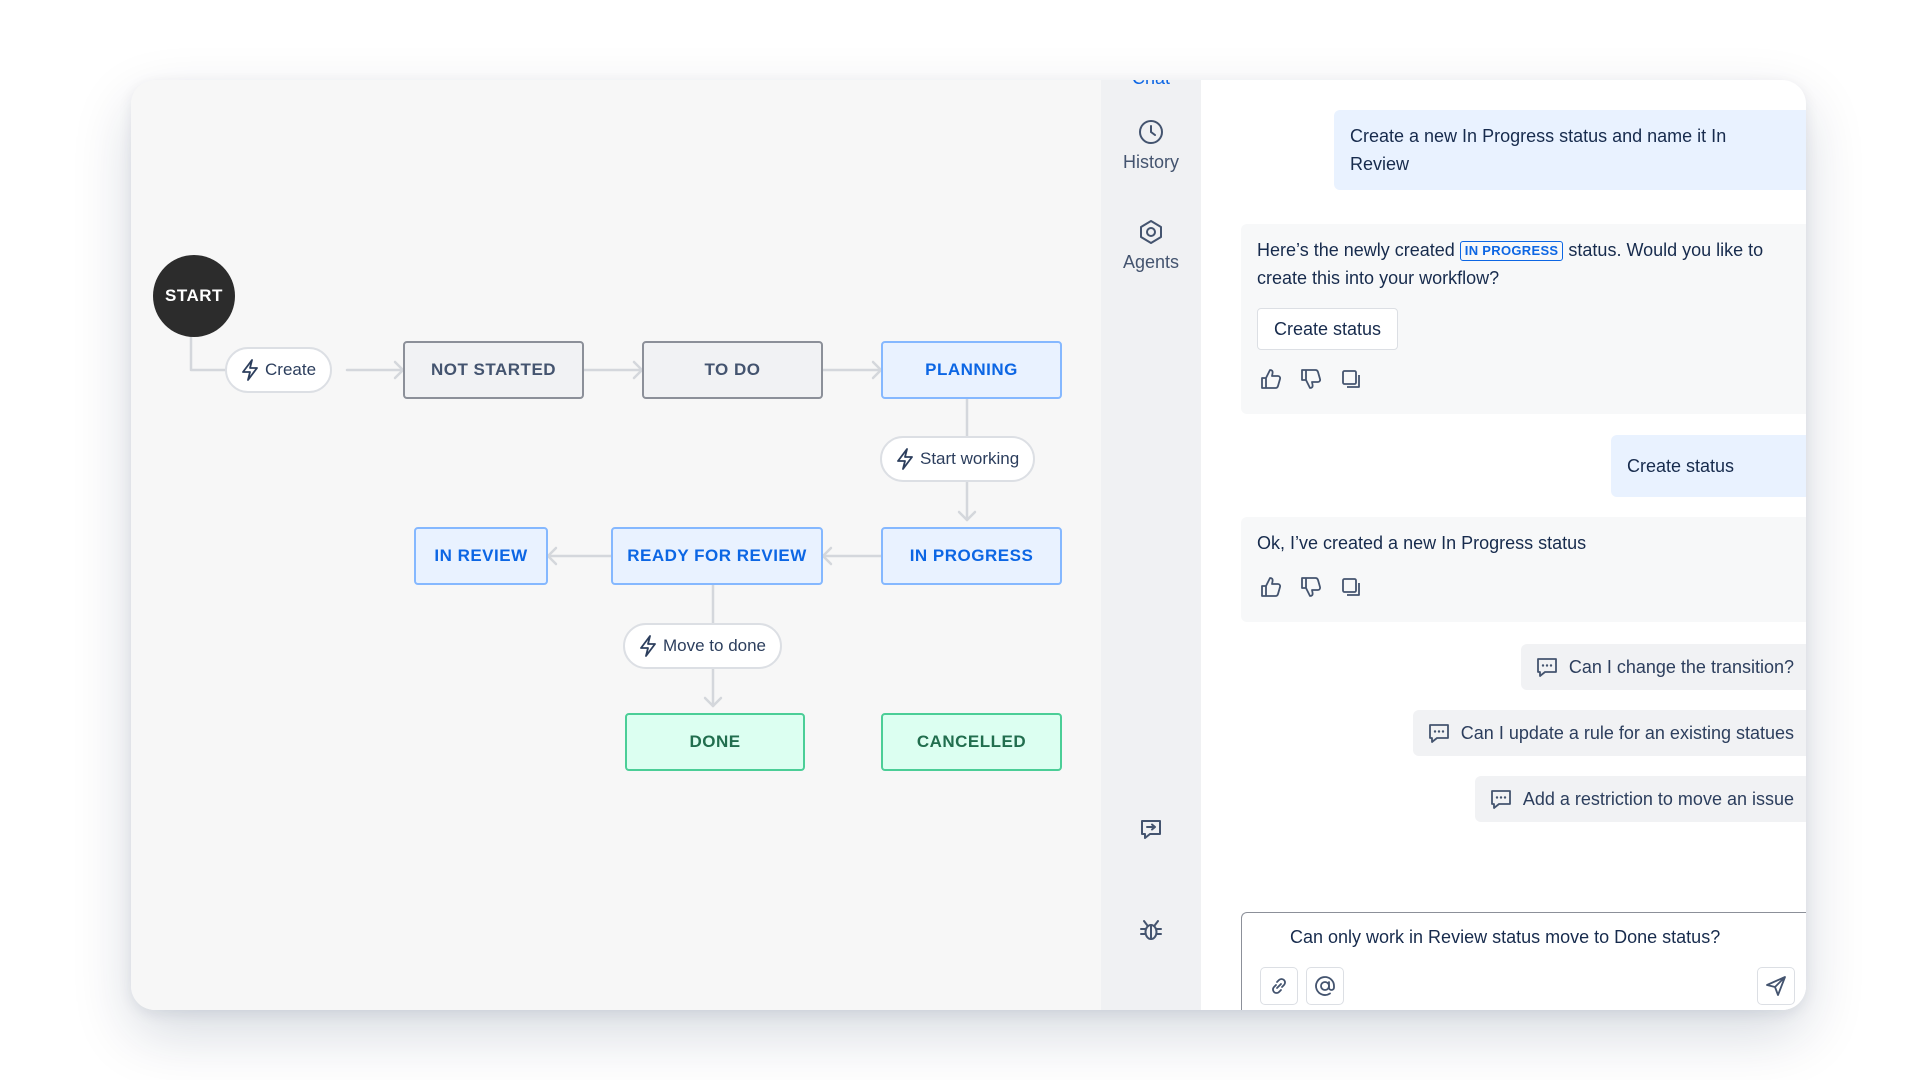 The image size is (1920, 1080). Describe the element at coordinates (1150, 162) in the screenshot. I see `rail-label: History` at that location.